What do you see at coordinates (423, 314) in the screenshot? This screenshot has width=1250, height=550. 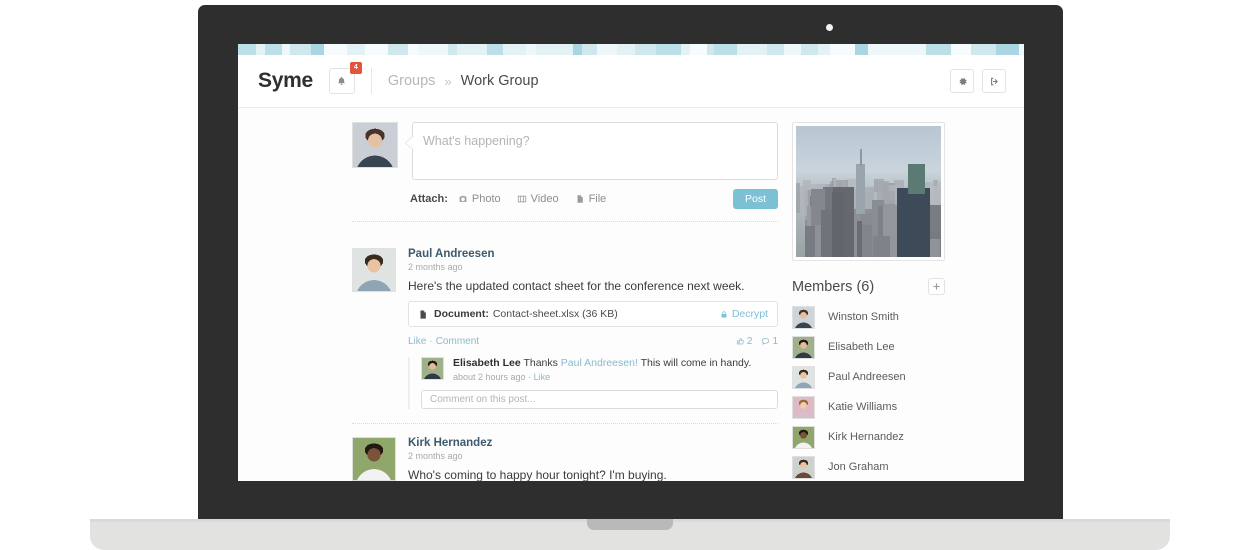 I see `document-icon` at bounding box center [423, 314].